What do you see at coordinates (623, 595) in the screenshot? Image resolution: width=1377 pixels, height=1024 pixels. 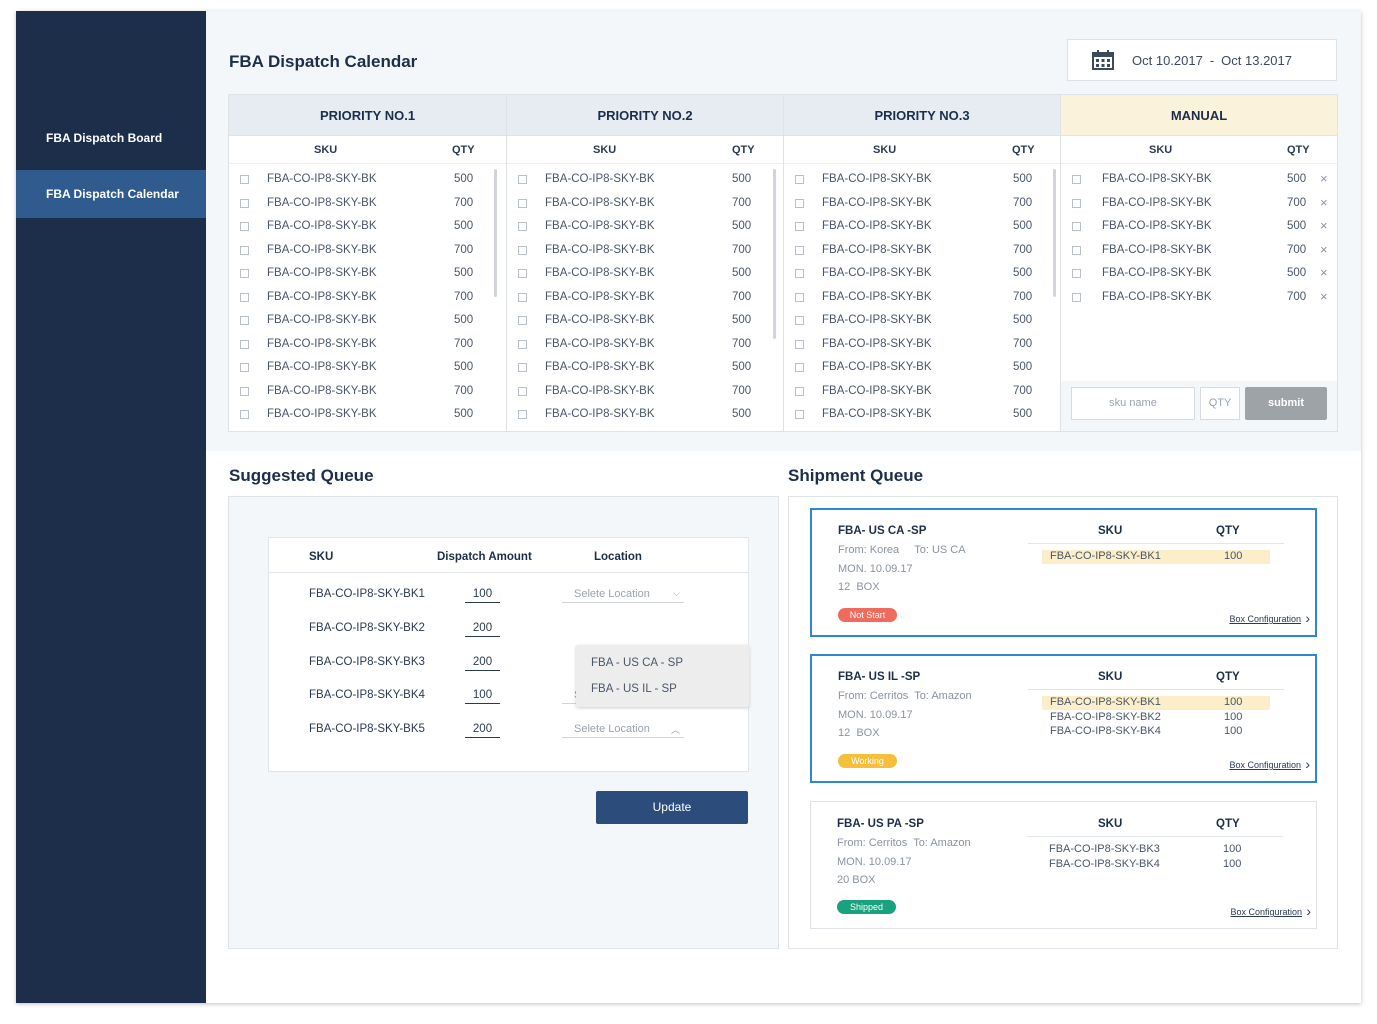 I see `location-select: Selete Location ⌵` at bounding box center [623, 595].